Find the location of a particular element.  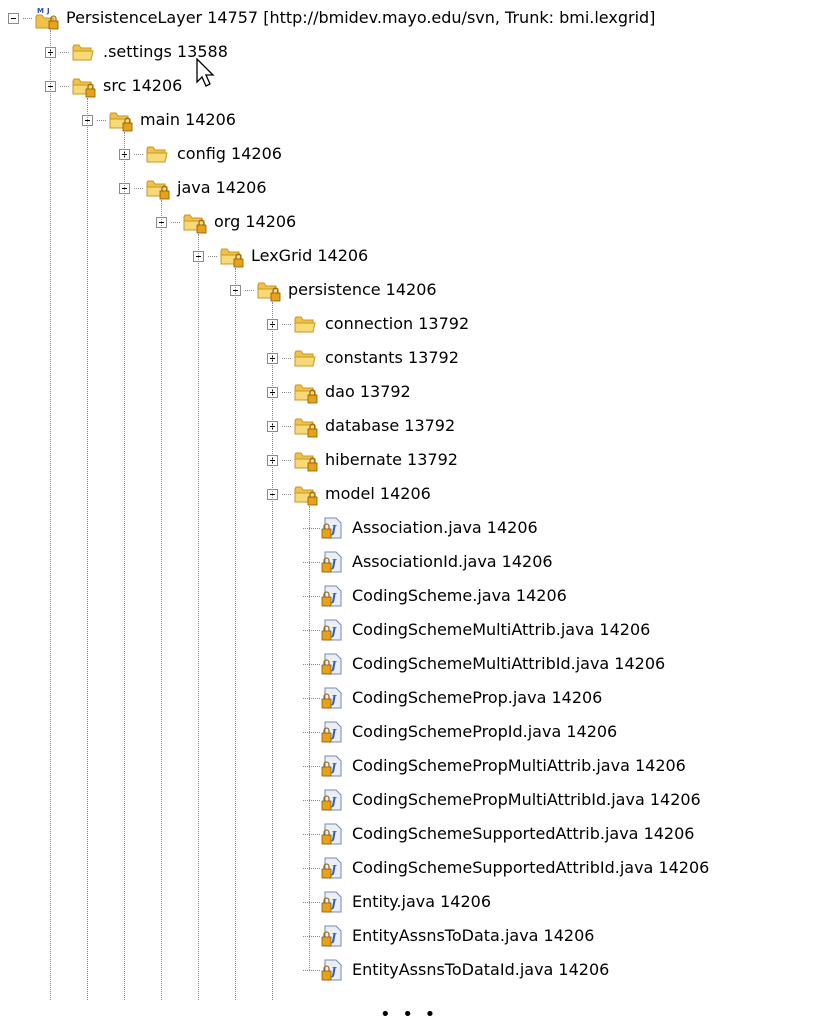

tree-node-label: Entity.java 14206 is located at coordinates (422, 901).